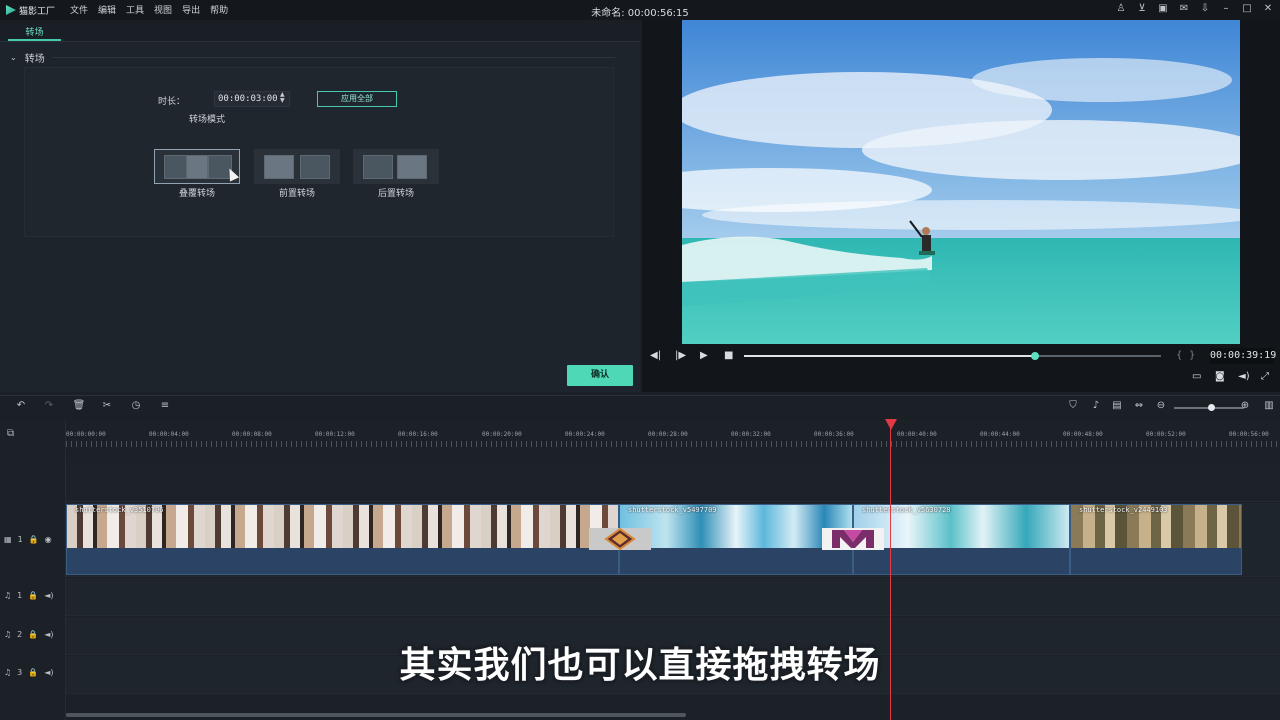 The image size is (1280, 720). Describe the element at coordinates (906, 510) in the screenshot. I see `clip-name: shutterstock_v5630728` at that location.